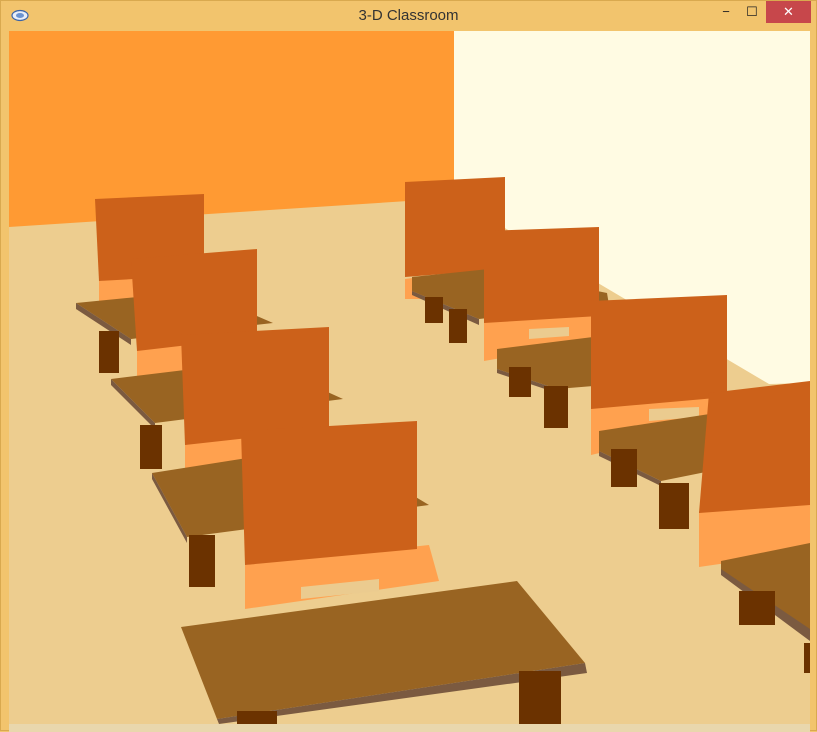 This screenshot has width=817, height=732. I want to click on back-wall, so click(231, 129).